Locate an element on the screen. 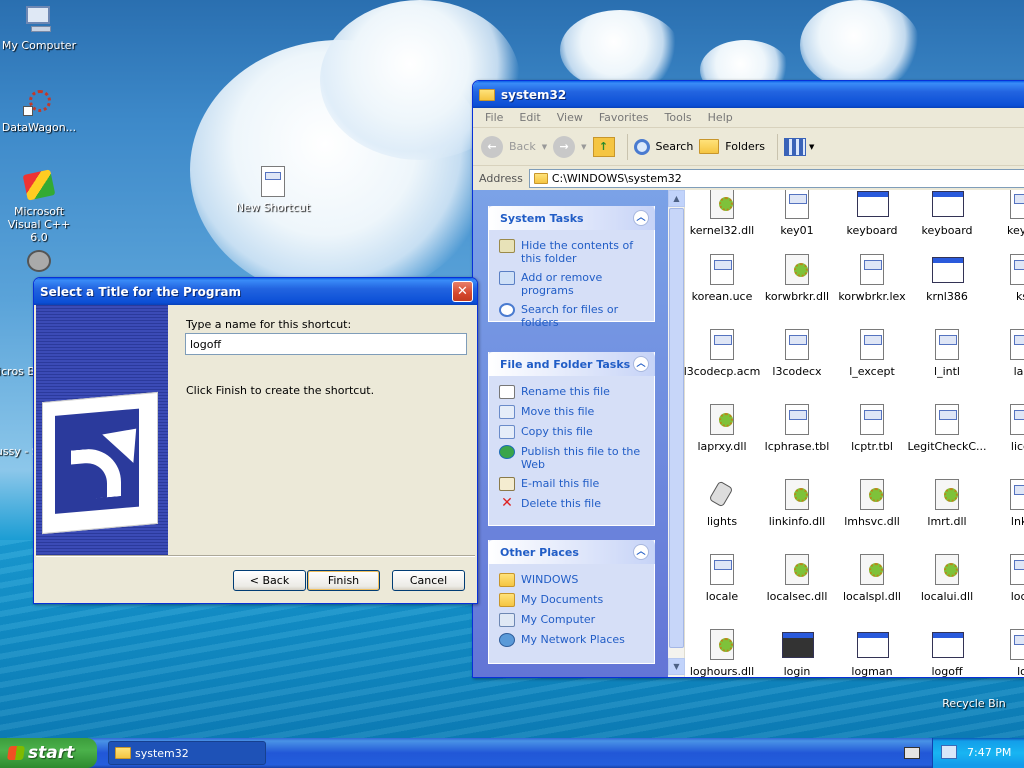  cancel-button: Cancel is located at coordinates (428, 580).